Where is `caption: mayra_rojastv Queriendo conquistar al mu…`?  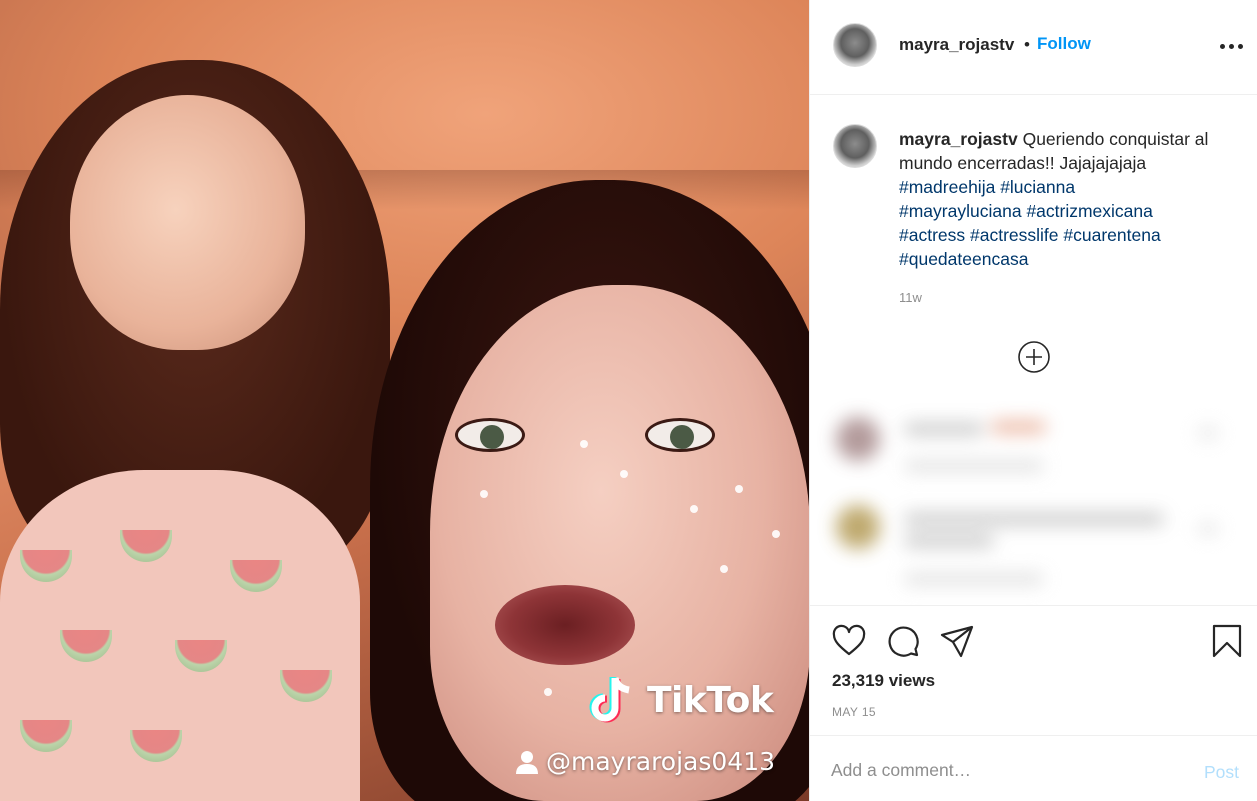
caption: mayra_rojastv Queriendo conquistar al mu… is located at coordinates (1064, 199).